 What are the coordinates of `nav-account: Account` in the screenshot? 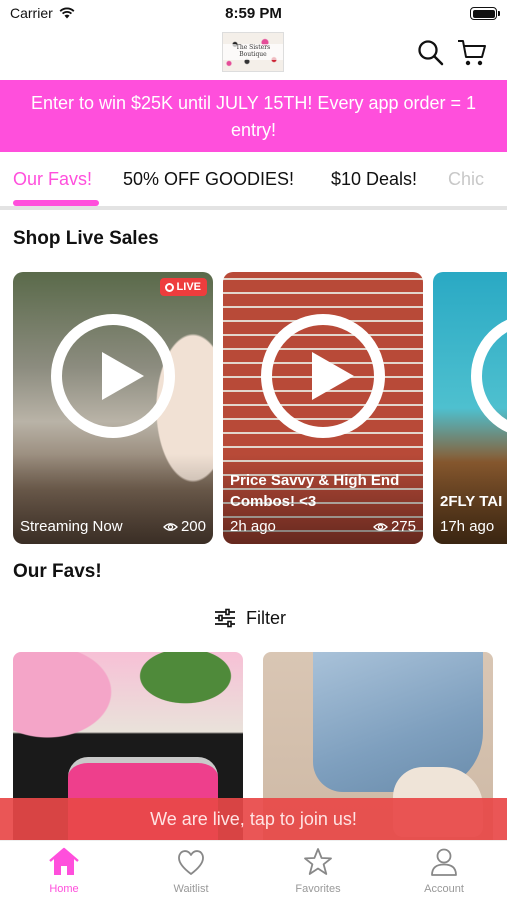 It's located at (444, 873).